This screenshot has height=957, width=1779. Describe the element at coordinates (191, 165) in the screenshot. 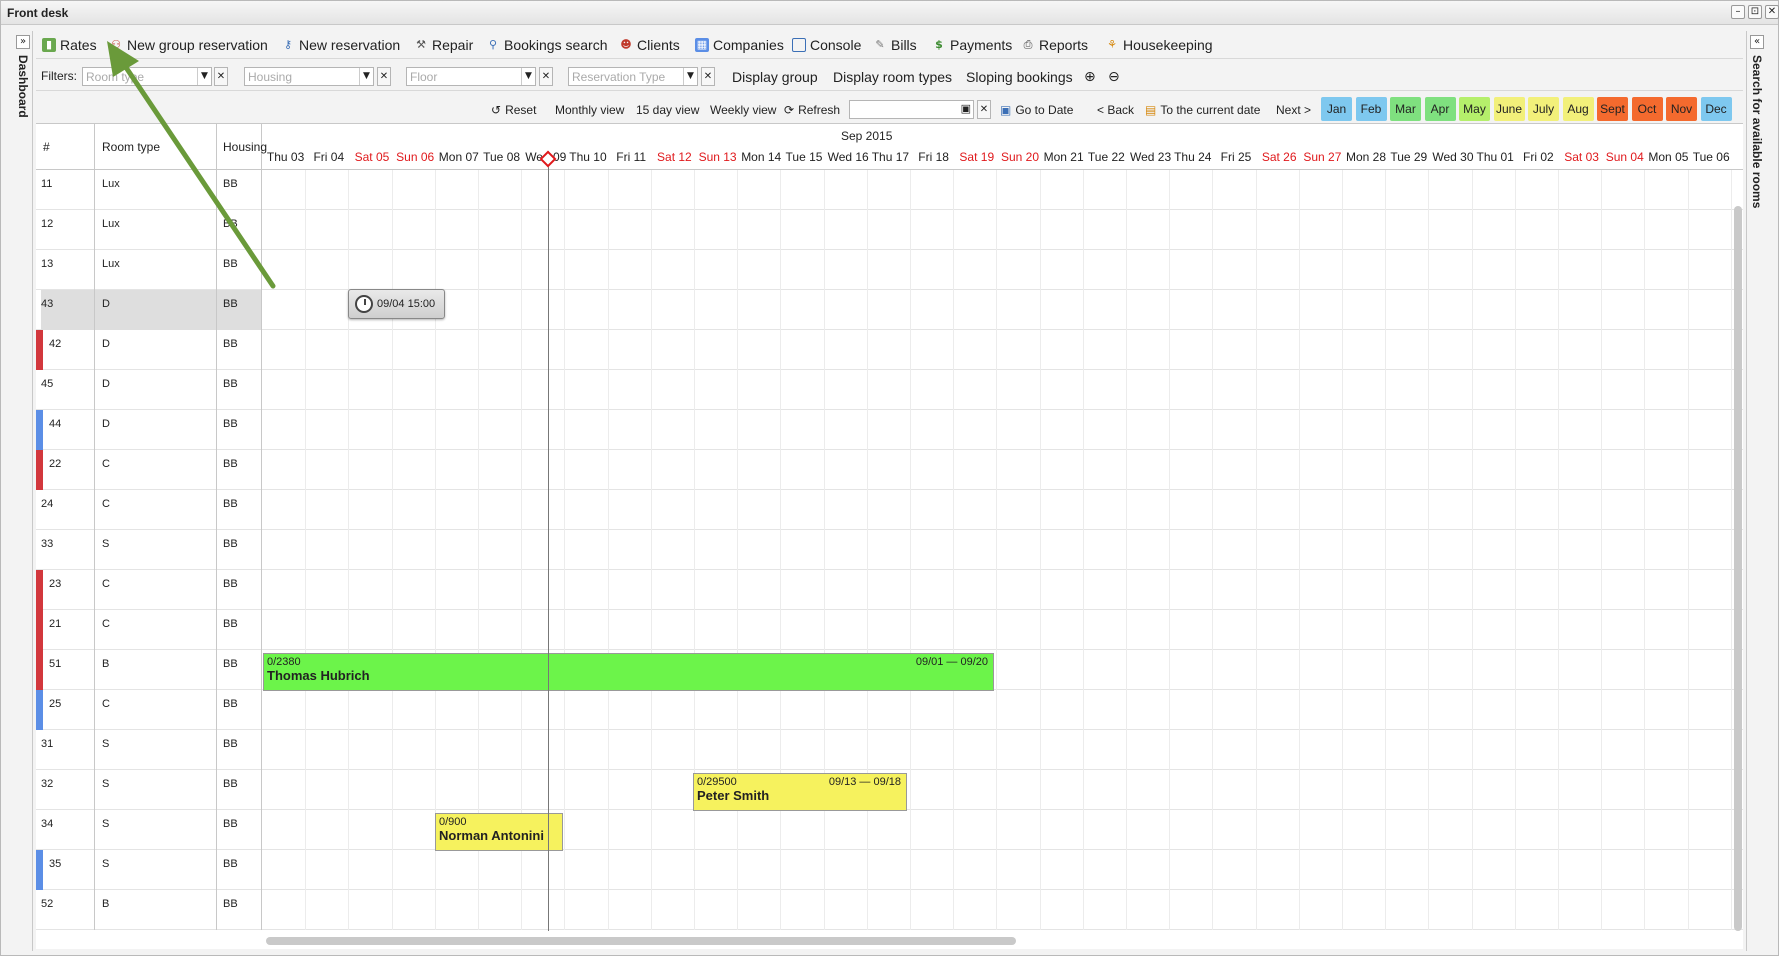

I see `annotation-arrow` at that location.